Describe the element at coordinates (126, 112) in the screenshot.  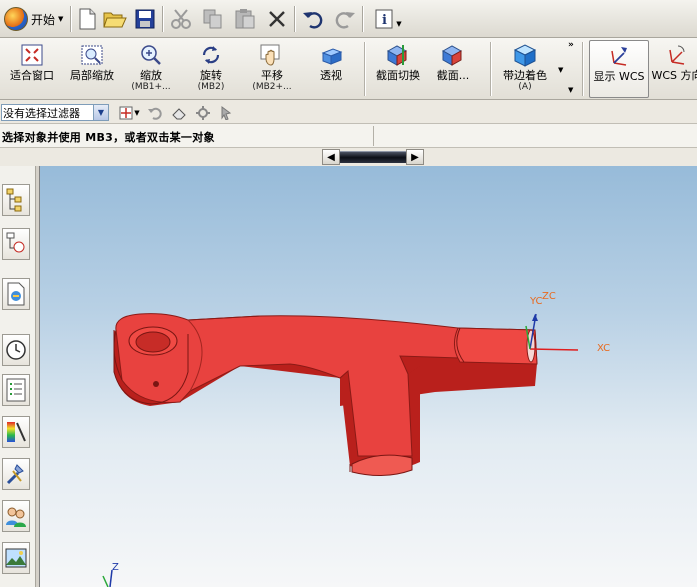
I see `snap-point-icon` at that location.